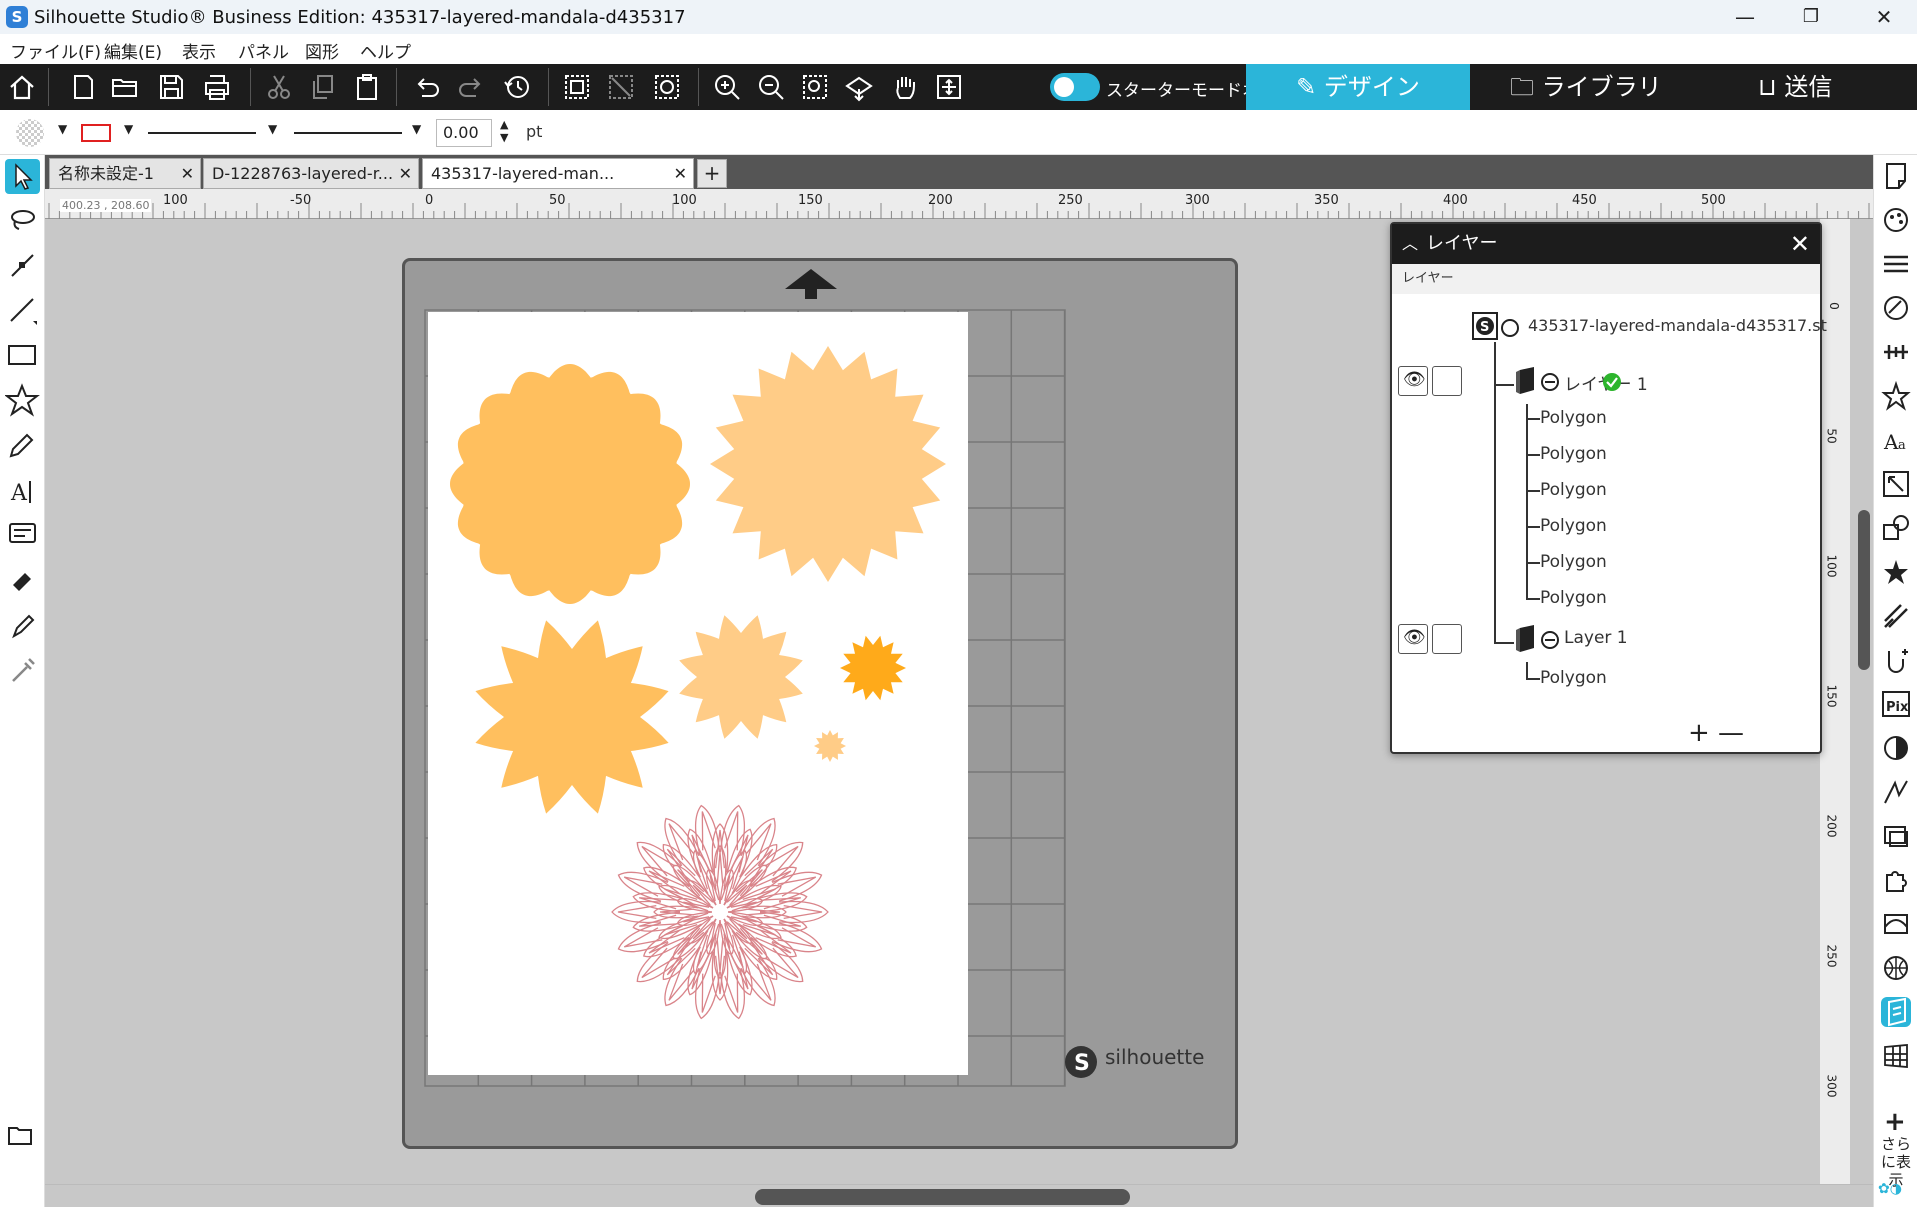 The height and width of the screenshot is (1207, 1917). What do you see at coordinates (1896, 924) in the screenshot?
I see `nesting-icon` at bounding box center [1896, 924].